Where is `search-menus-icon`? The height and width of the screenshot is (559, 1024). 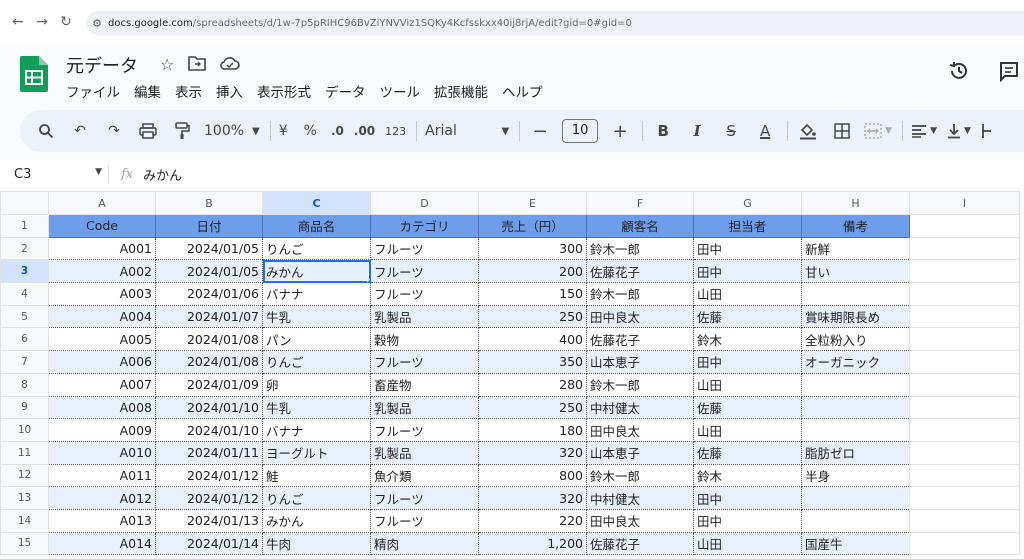
search-menus-icon is located at coordinates (46, 131).